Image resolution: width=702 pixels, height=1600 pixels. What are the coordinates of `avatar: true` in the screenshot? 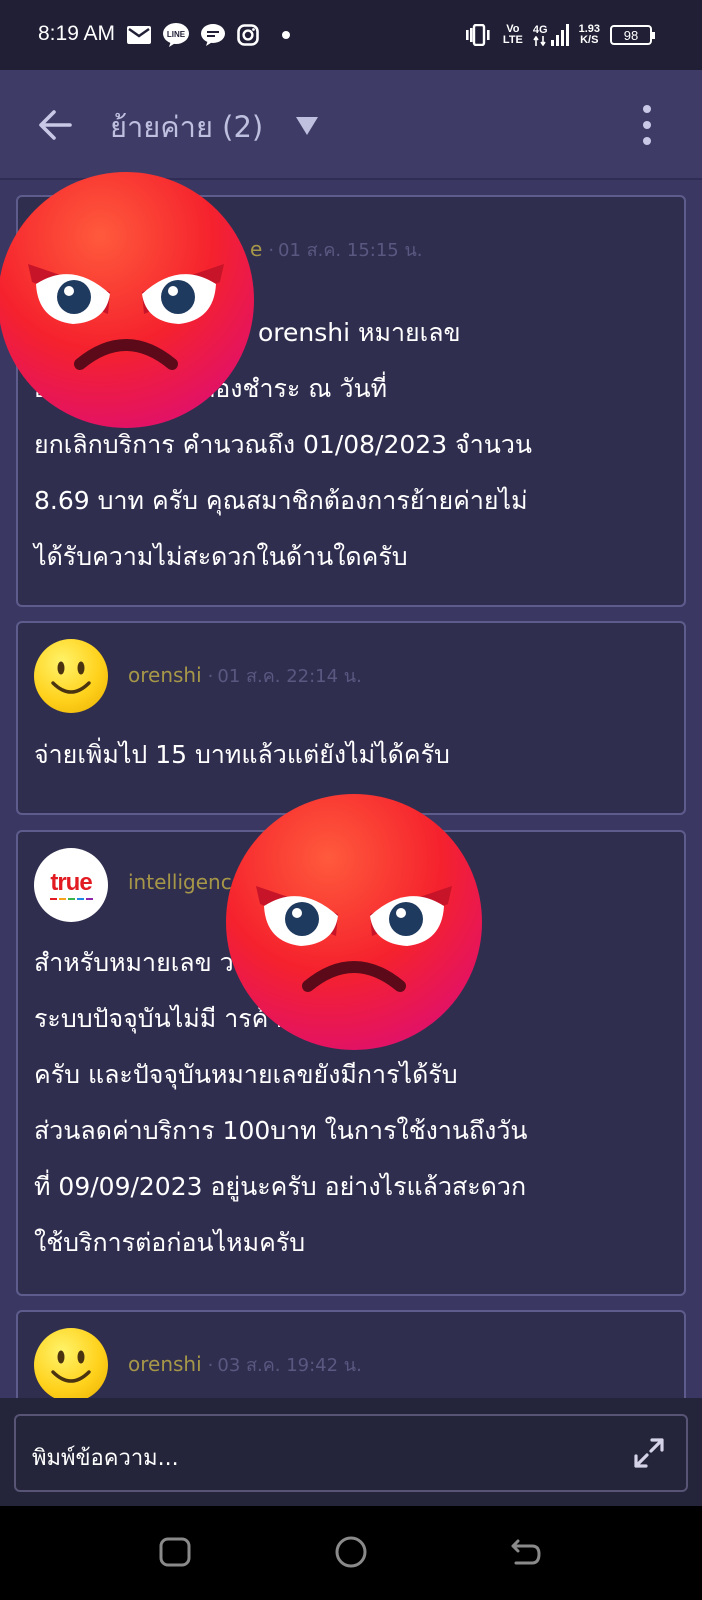 It's located at (71, 885).